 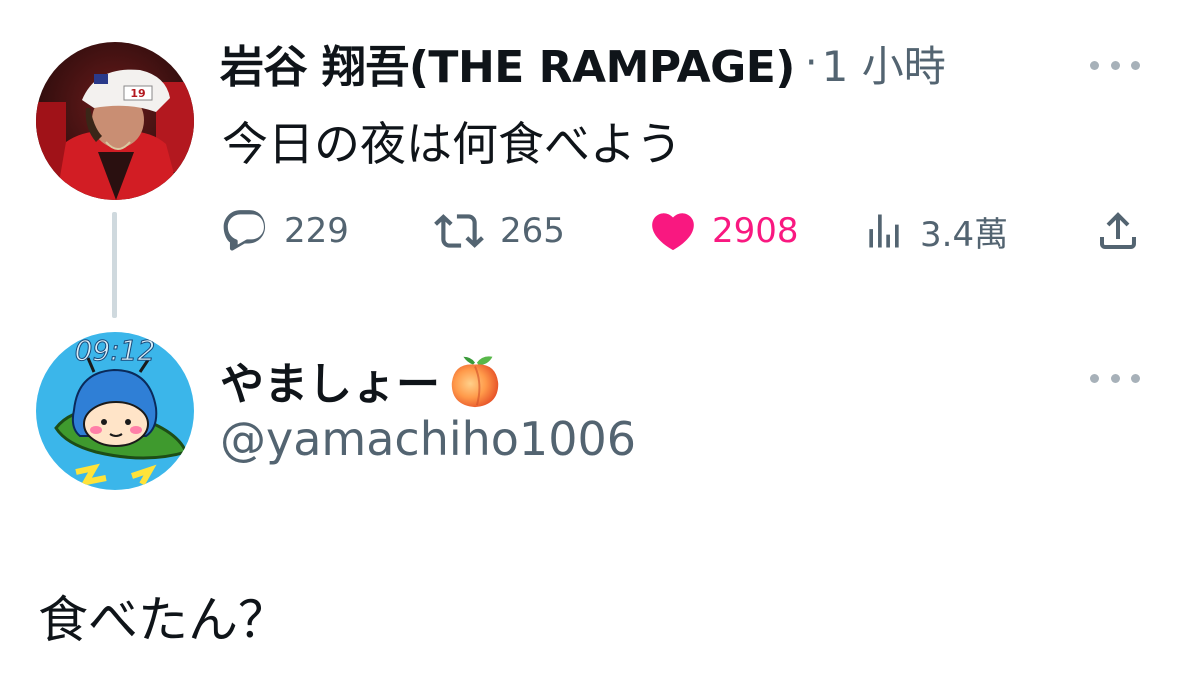 I want to click on original-tweet-header: 岩谷 翔吾(THE RAMPAGE) · 1 小時, so click(x=583, y=63).